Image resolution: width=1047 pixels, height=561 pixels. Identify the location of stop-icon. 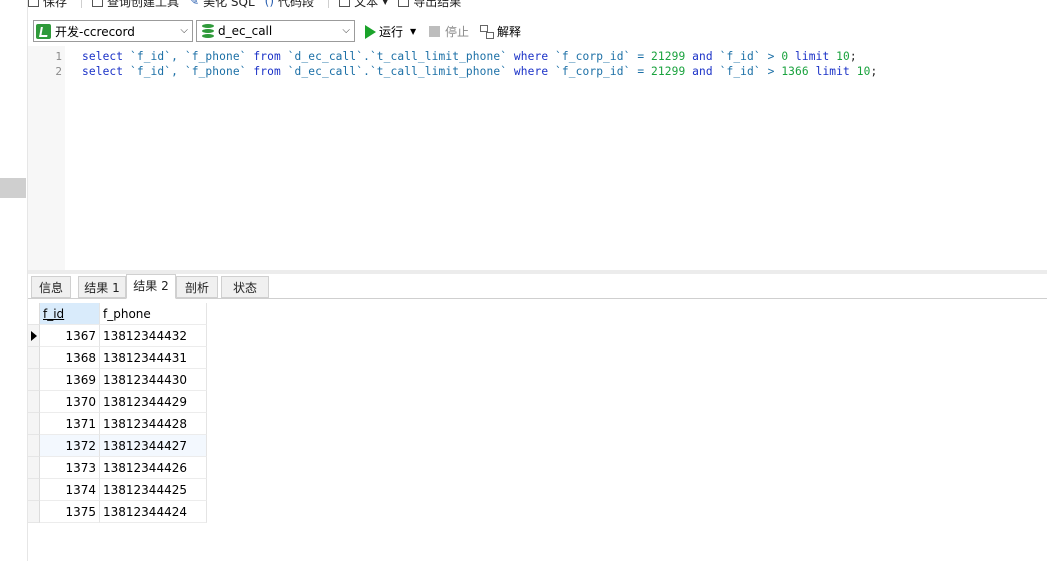
(434, 31).